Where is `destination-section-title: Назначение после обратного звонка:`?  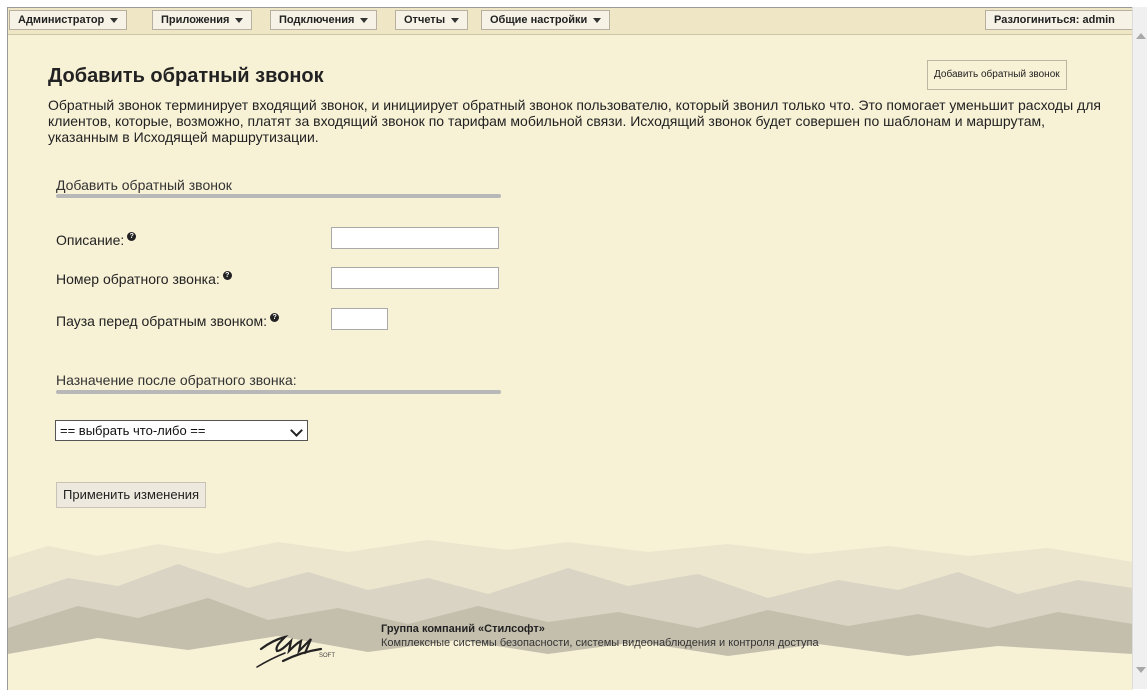 destination-section-title: Назначение после обратного звонка: is located at coordinates (176, 380).